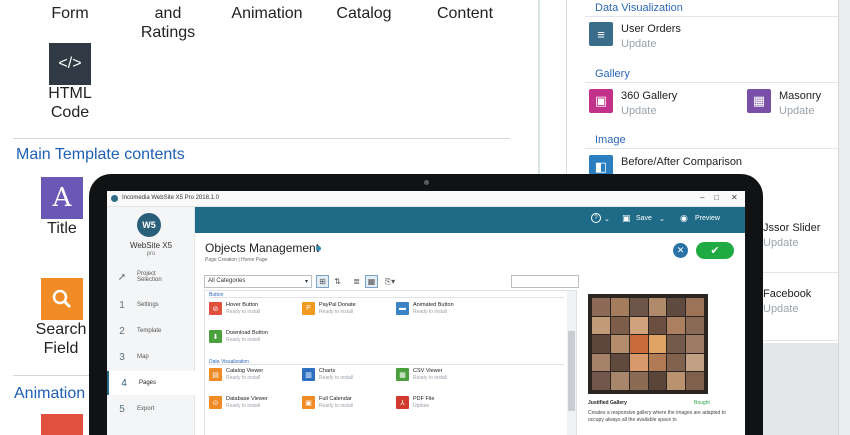 The image size is (850, 435). Describe the element at coordinates (50, 393) in the screenshot. I see `animation-heading: Animation` at that location.